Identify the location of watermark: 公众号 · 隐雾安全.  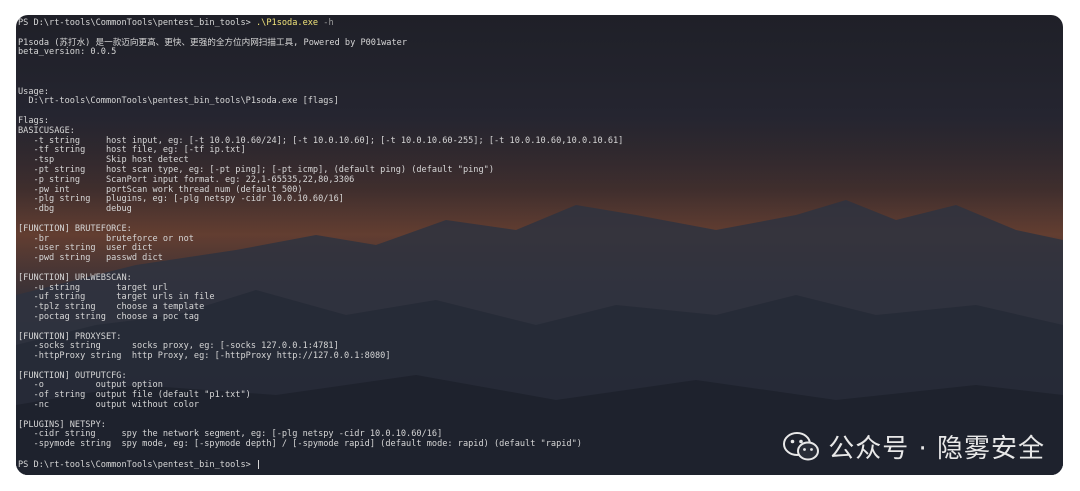
(913, 446).